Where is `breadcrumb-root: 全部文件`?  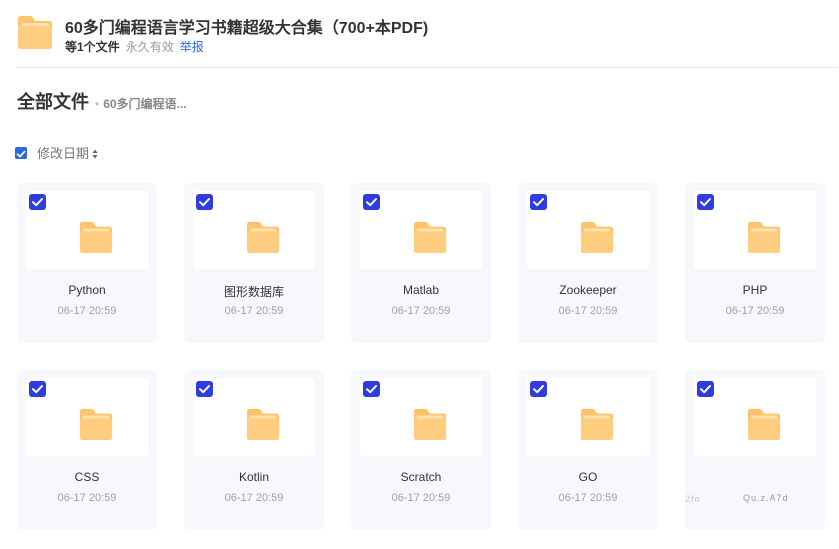
breadcrumb-root: 全部文件 is located at coordinates (53, 101).